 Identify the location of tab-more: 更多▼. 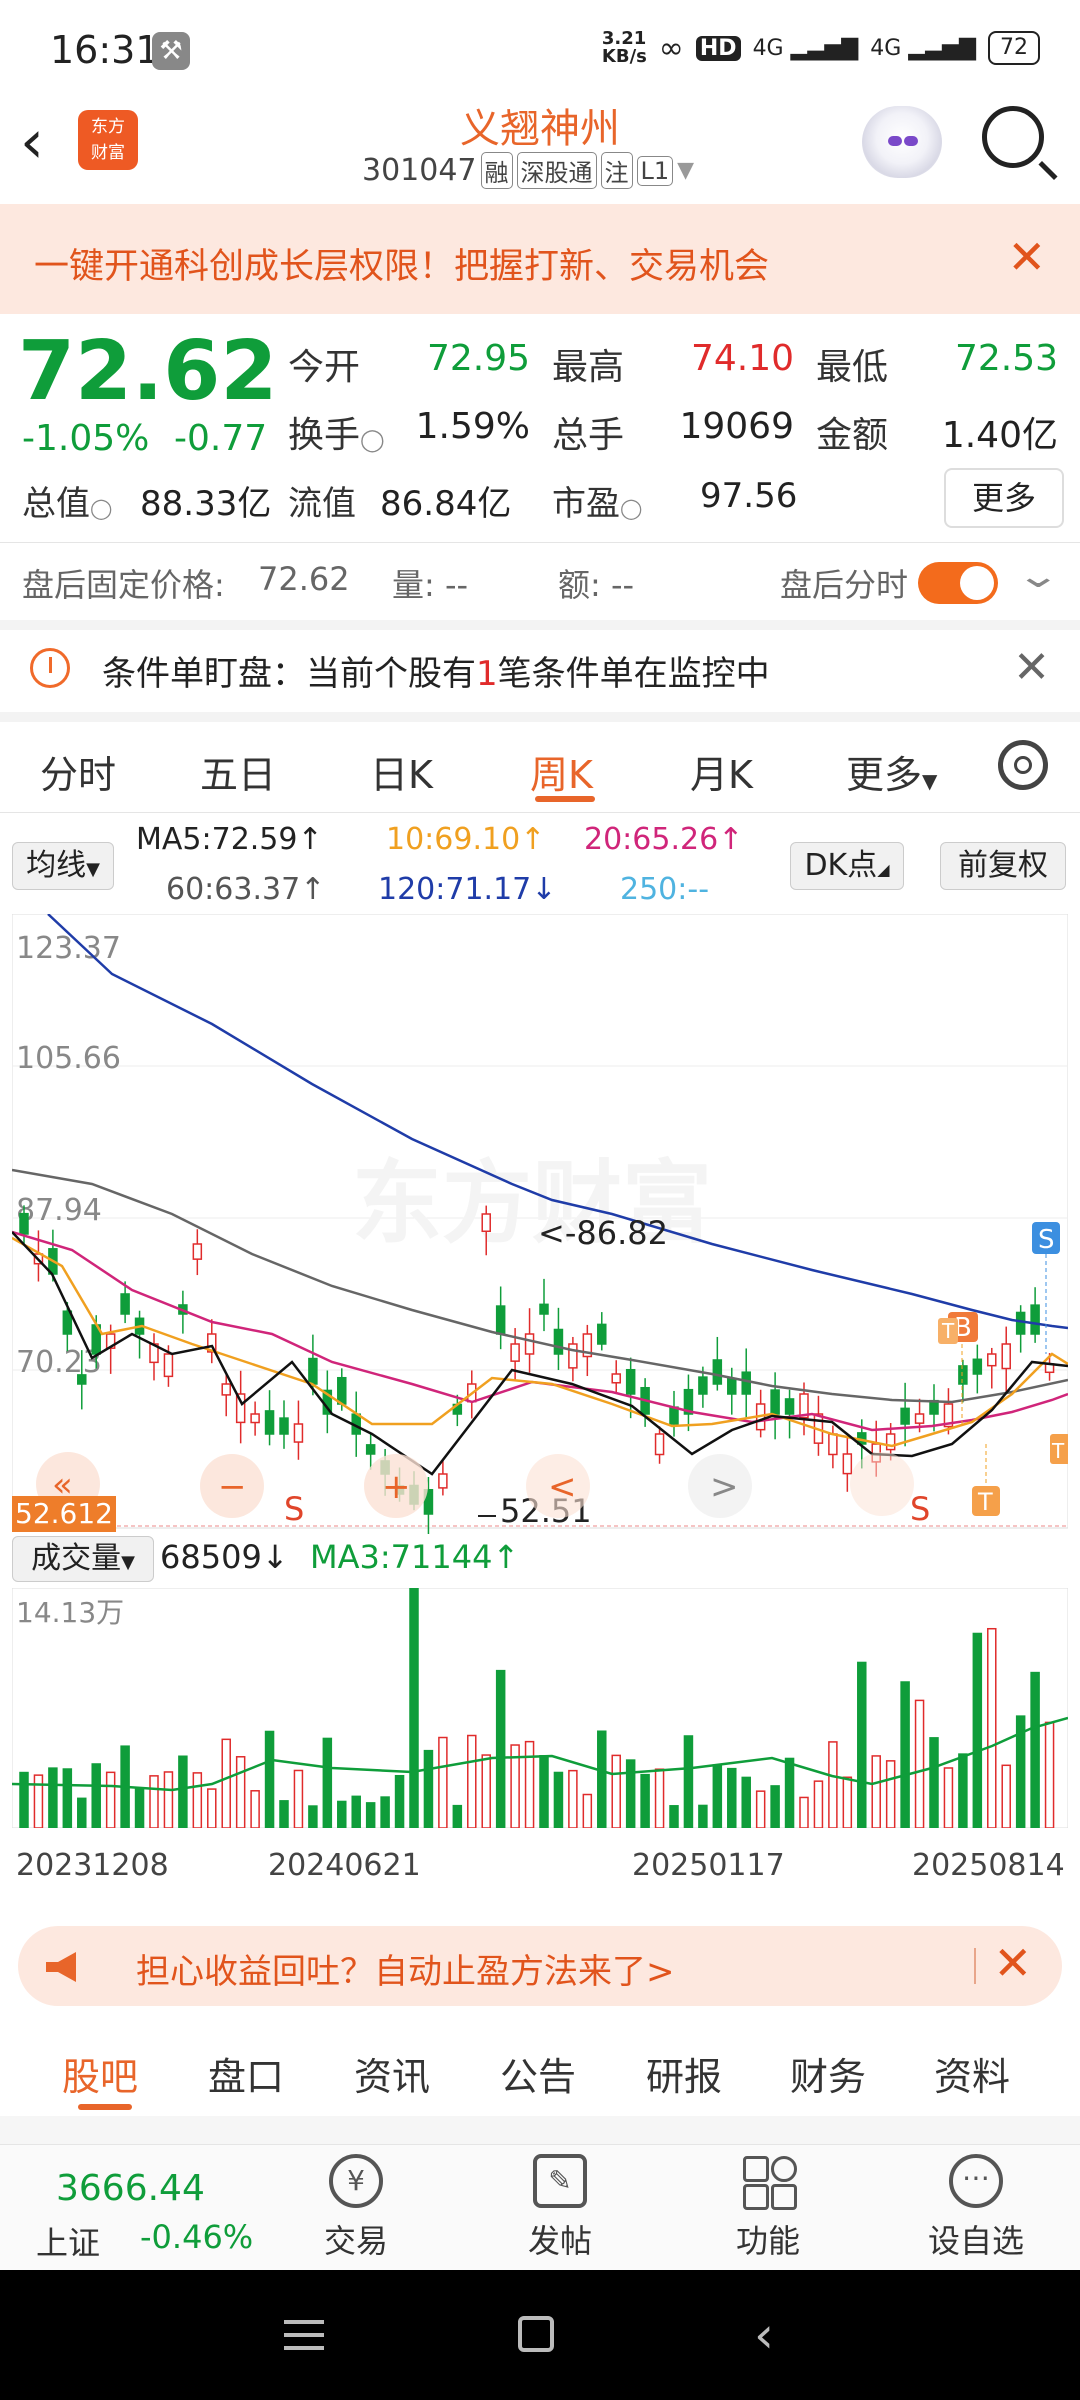
(891, 771).